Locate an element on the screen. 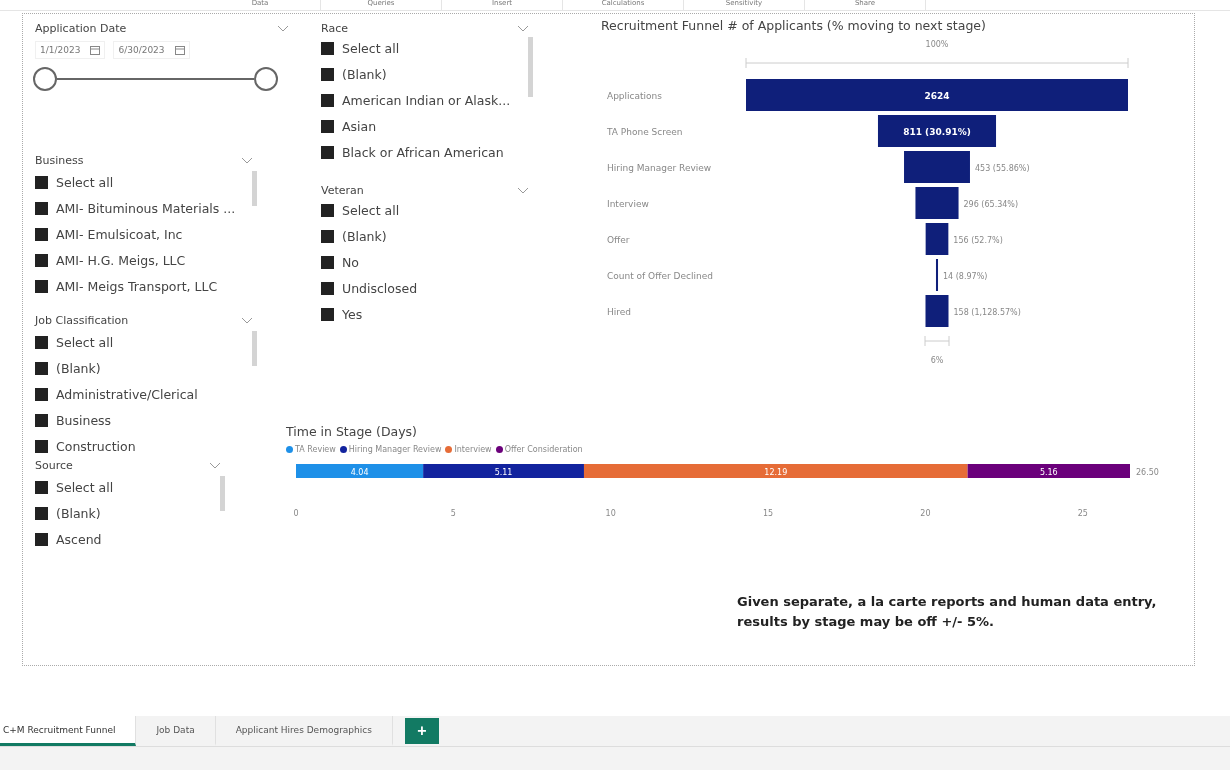 The height and width of the screenshot is (770, 1230). slicer-option: Business is located at coordinates (116, 420).